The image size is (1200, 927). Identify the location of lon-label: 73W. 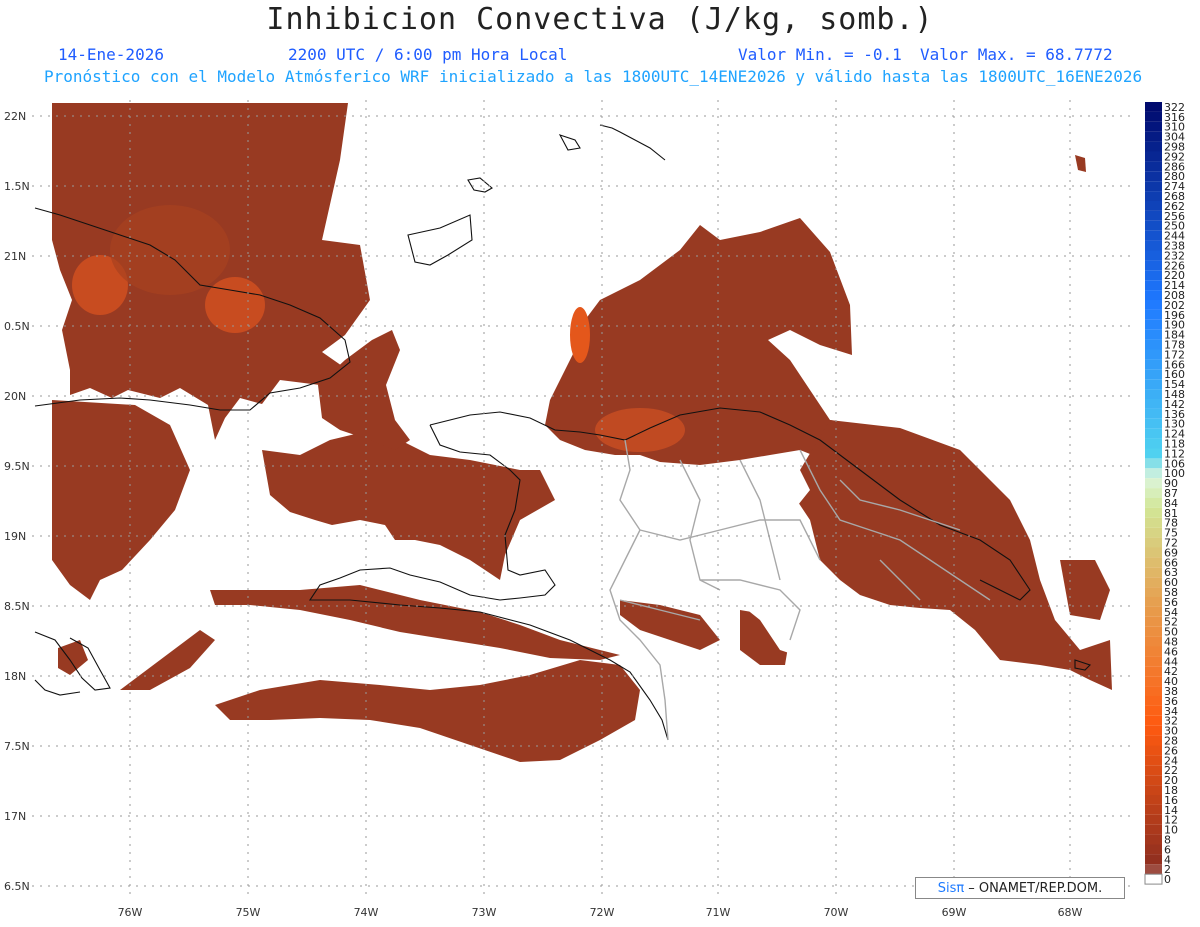
(484, 912).